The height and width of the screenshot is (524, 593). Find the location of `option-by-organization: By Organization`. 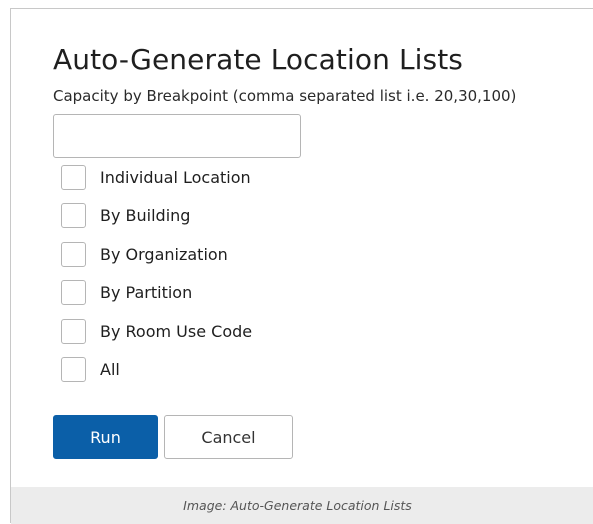

option-by-organization: By Organization is located at coordinates (156, 254).